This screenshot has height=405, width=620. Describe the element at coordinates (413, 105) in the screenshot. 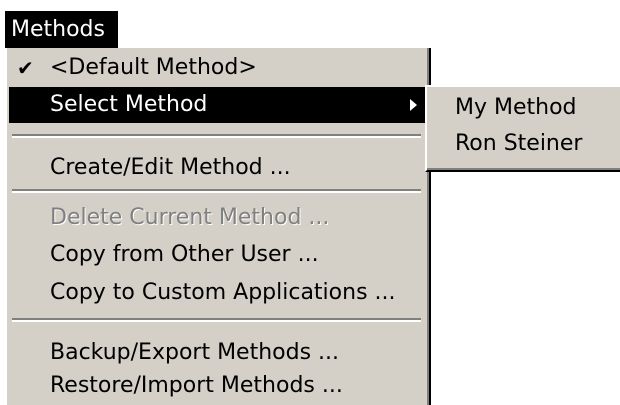

I see `submenu-arrow-icon` at that location.